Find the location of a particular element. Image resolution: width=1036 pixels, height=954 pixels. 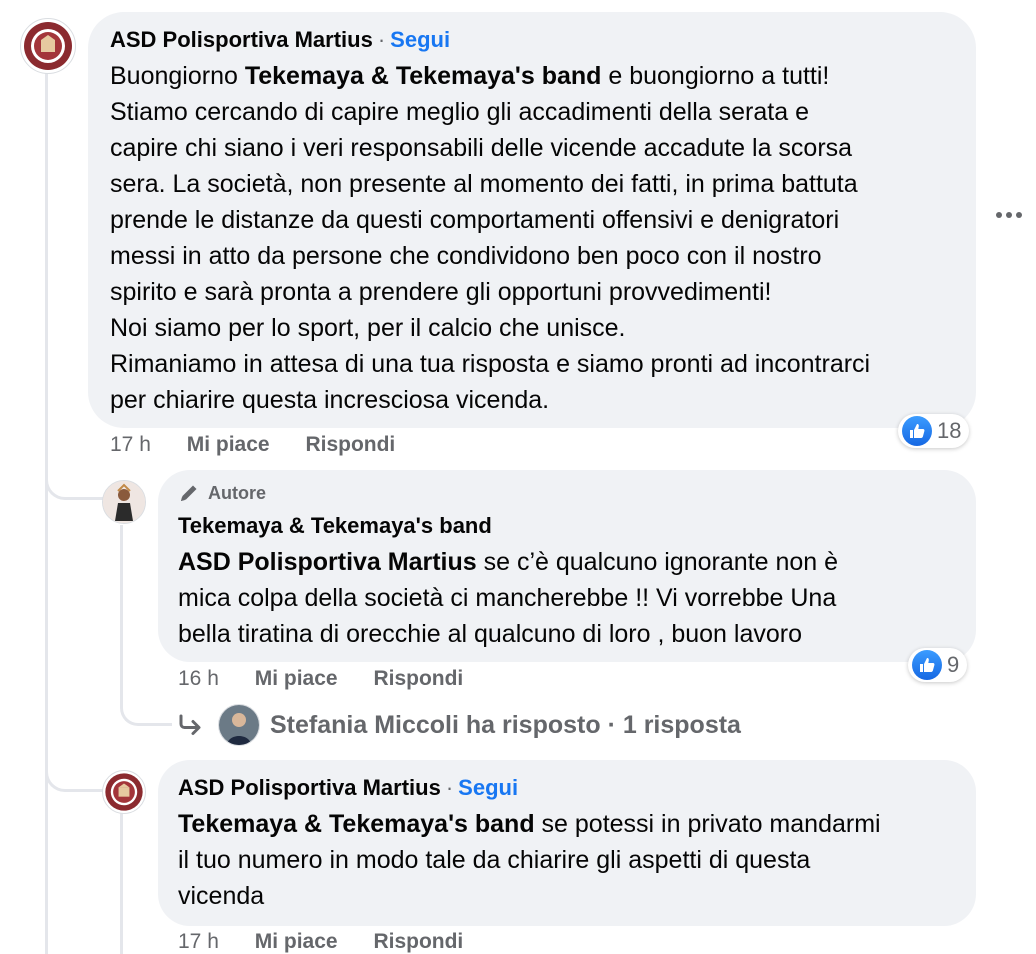

follow-button-3: Segui is located at coordinates (488, 787).